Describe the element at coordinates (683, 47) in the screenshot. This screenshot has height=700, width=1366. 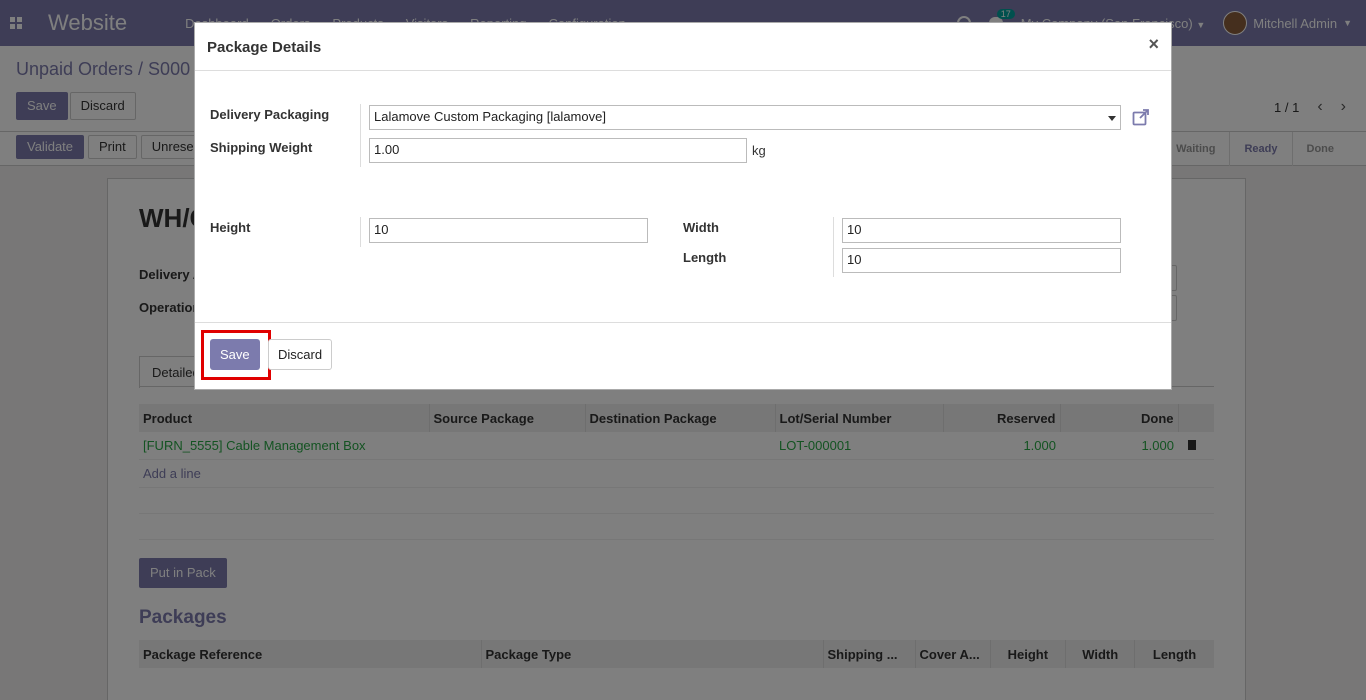
I see `modal-header: Package Details ×` at that location.